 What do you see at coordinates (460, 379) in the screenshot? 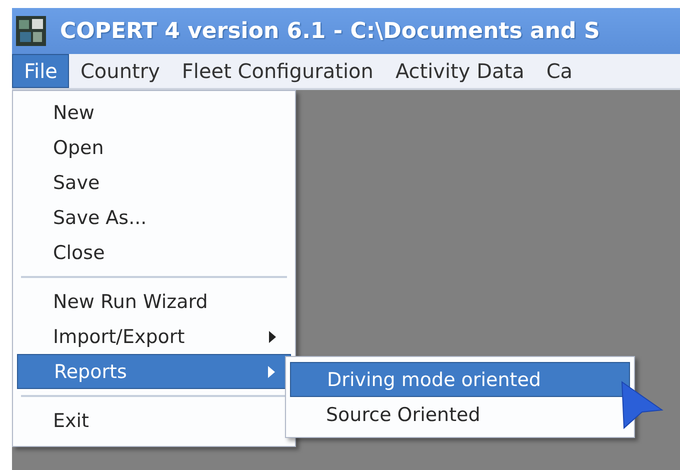
I see `menu-item: Driving mode oriented` at bounding box center [460, 379].